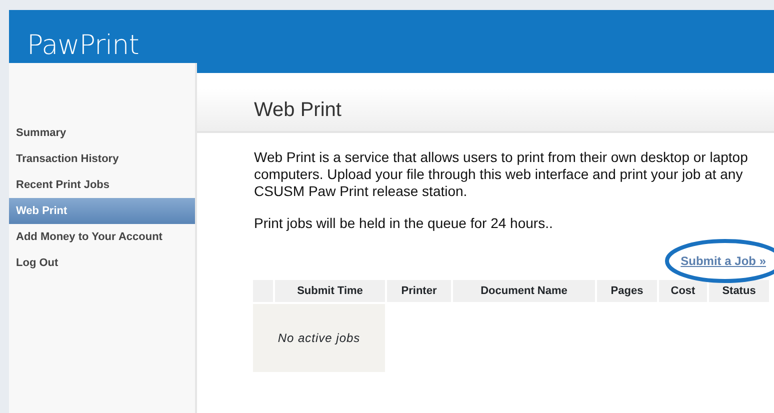  I want to click on page-title: Web Print, so click(298, 110).